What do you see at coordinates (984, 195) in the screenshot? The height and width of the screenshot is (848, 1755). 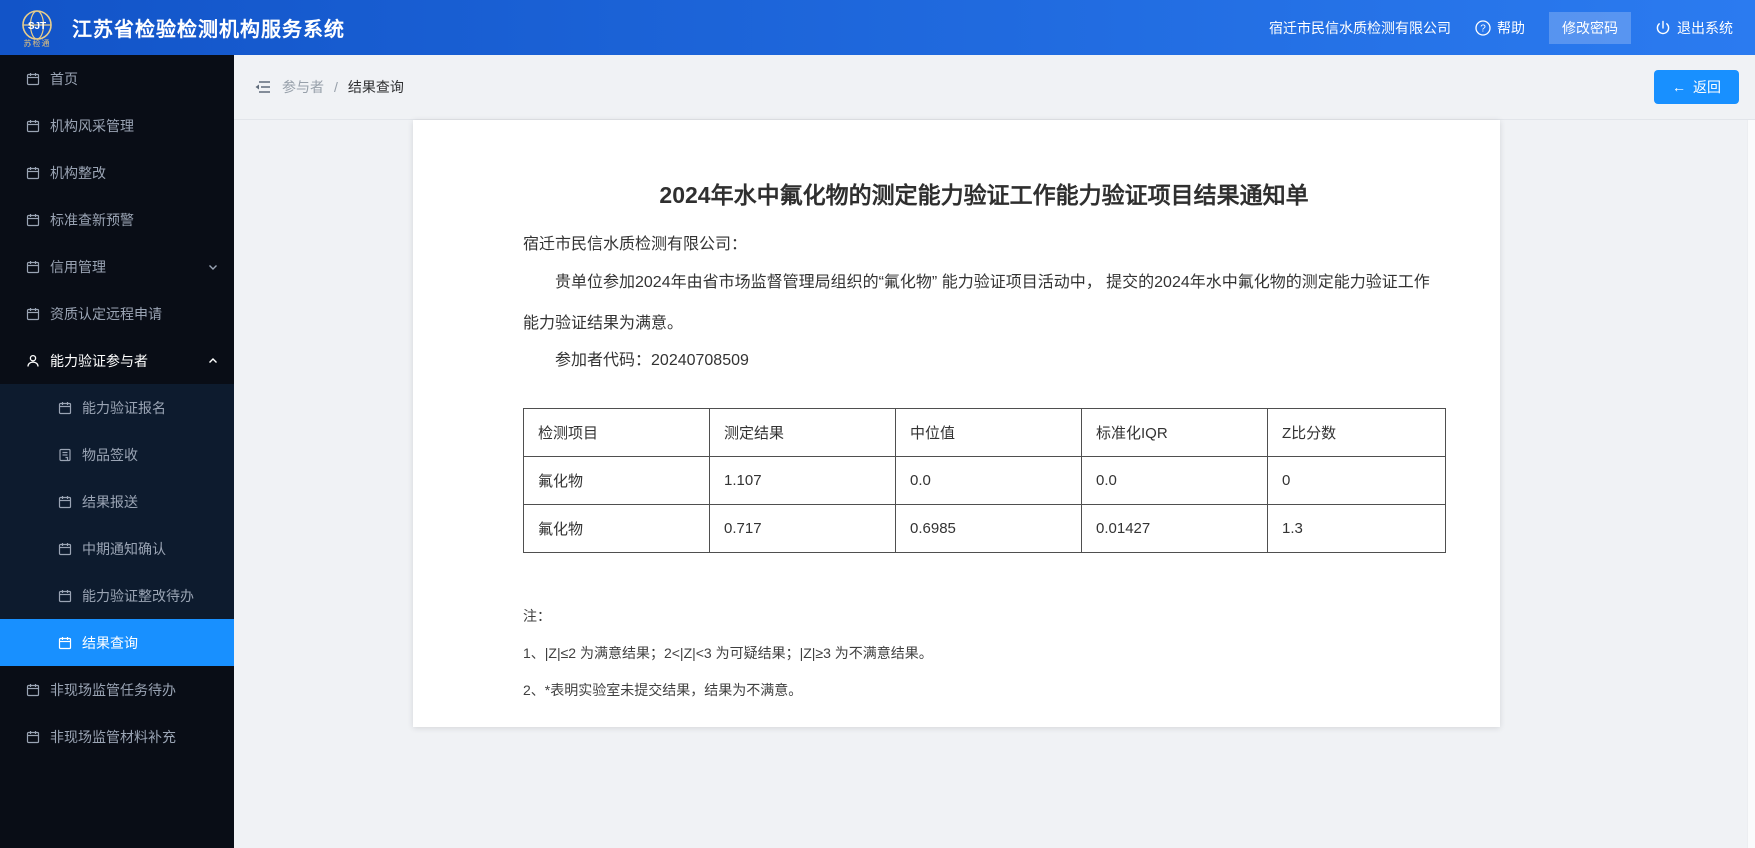 I see `document-title: 2024年水中氟化物的测定能力验证工作能力验证项目结果通知单` at bounding box center [984, 195].